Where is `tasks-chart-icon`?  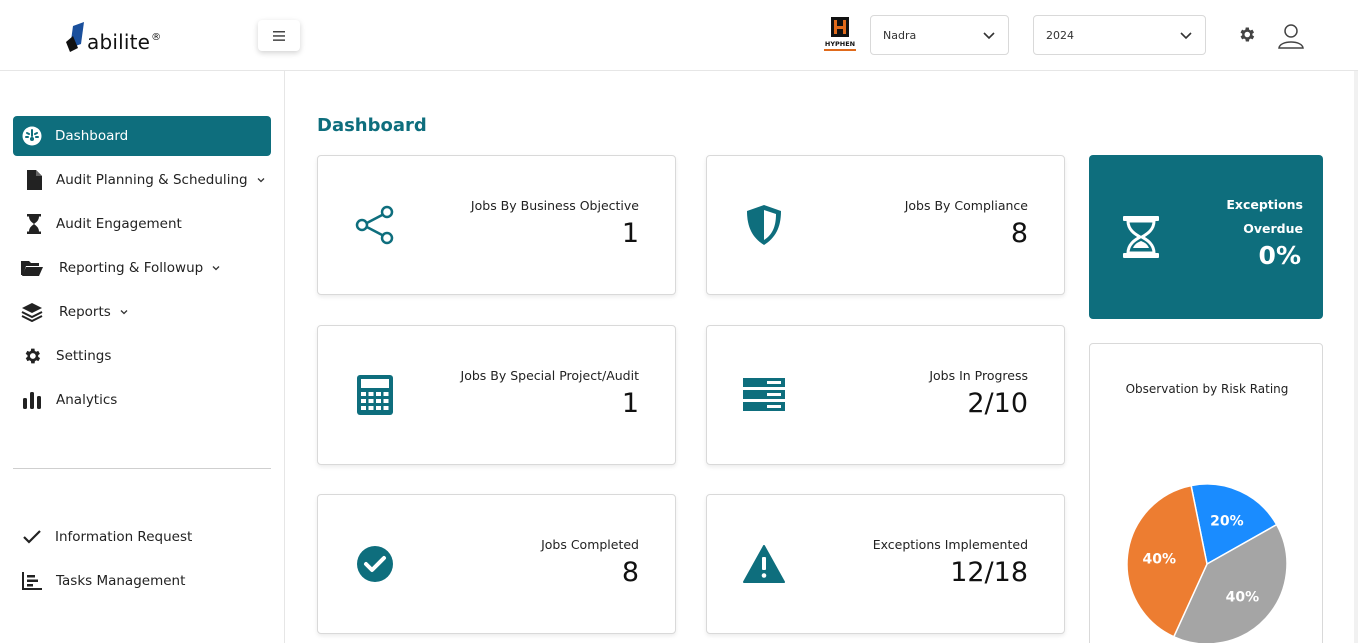 tasks-chart-icon is located at coordinates (32, 581).